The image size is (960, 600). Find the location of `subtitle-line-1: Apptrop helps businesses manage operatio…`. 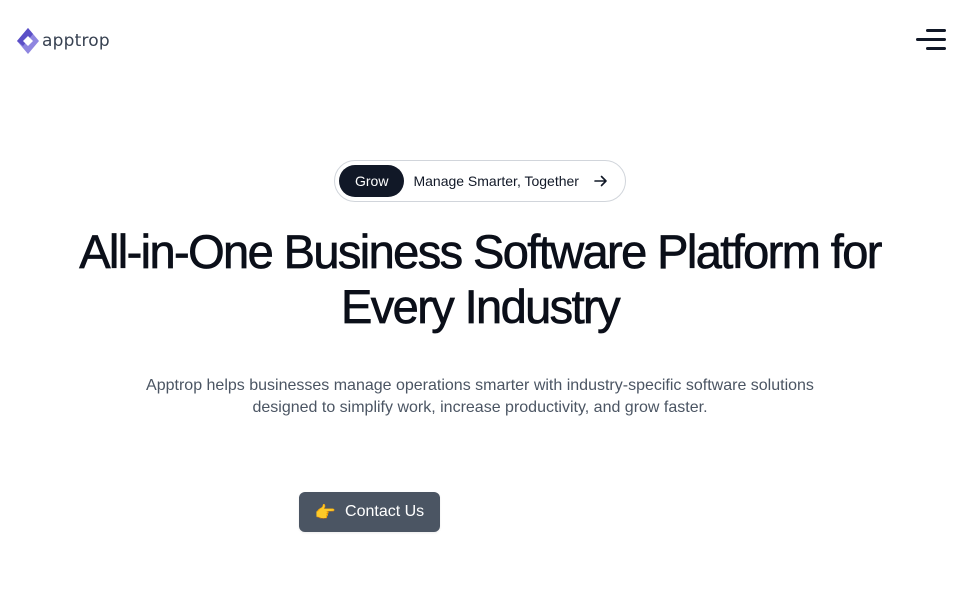

subtitle-line-1: Apptrop helps businesses manage operatio… is located at coordinates (480, 385).